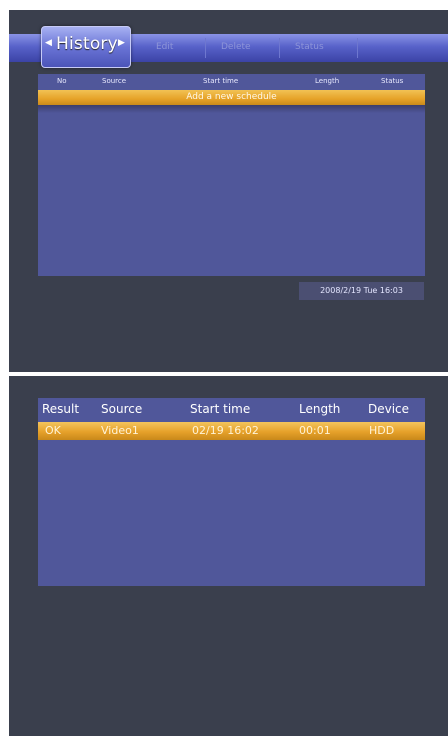 Image resolution: width=448 pixels, height=736 pixels. I want to click on tab-history: ◀ History ▶, so click(86, 47).